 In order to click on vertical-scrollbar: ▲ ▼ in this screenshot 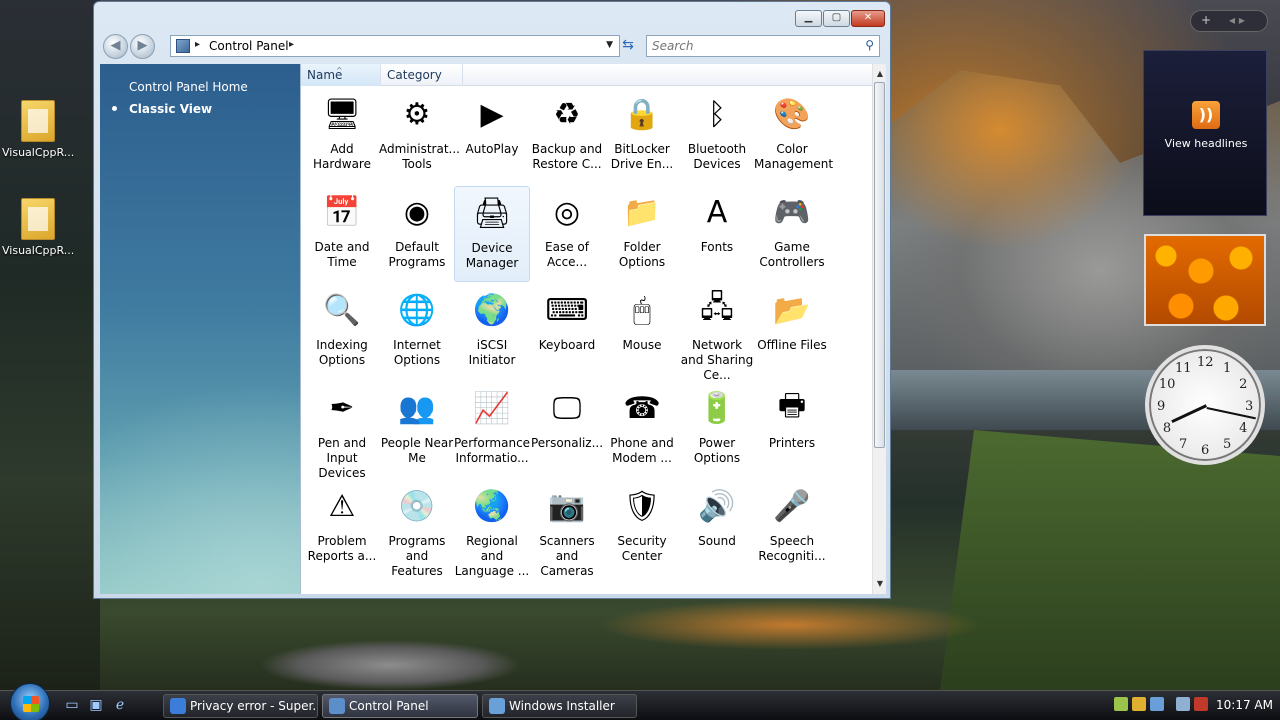, I will do `click(879, 329)`.